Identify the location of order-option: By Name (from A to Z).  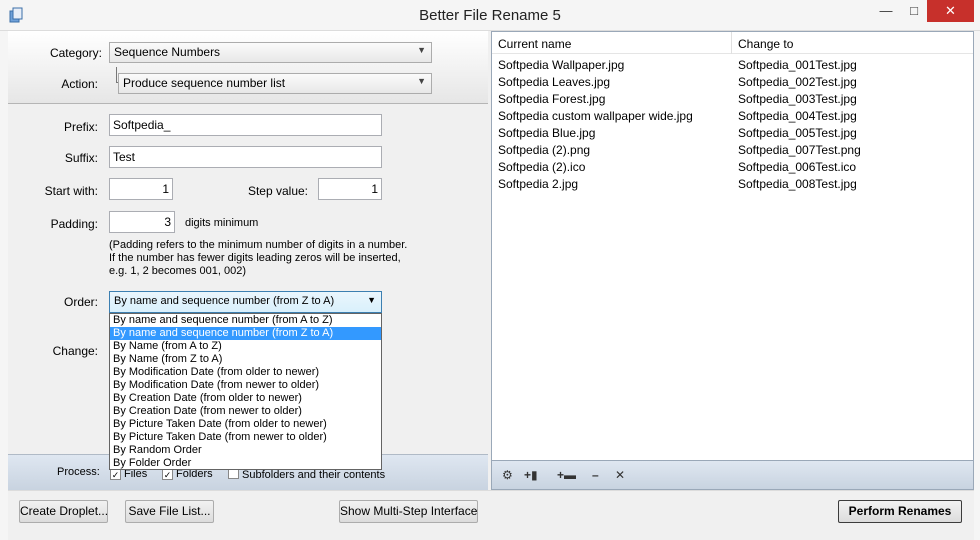
(245, 346).